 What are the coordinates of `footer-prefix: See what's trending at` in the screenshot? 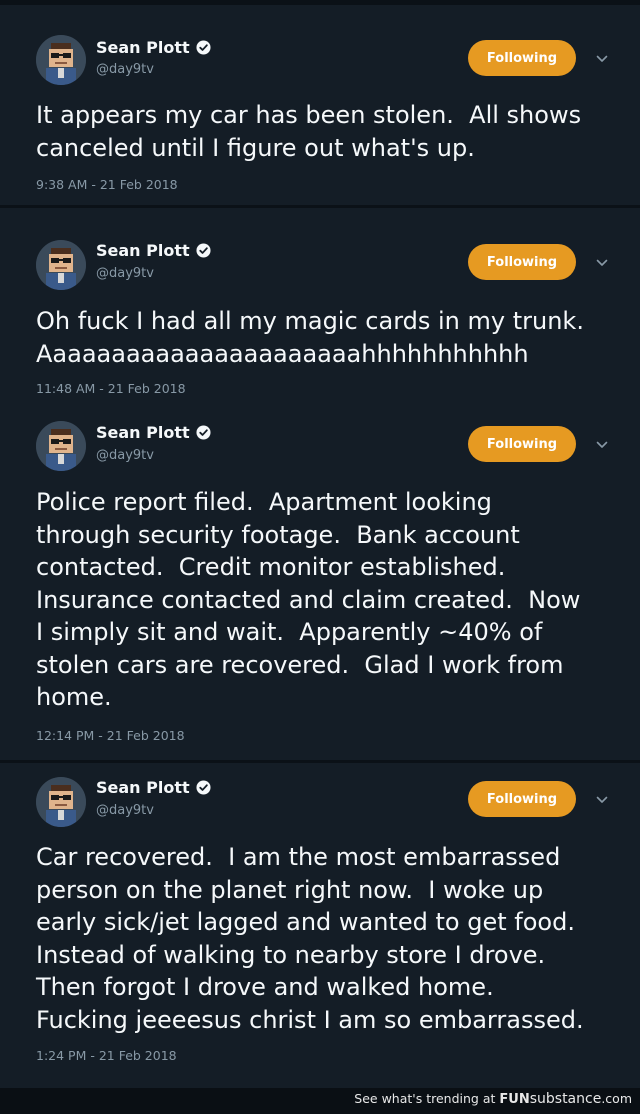 It's located at (425, 1098).